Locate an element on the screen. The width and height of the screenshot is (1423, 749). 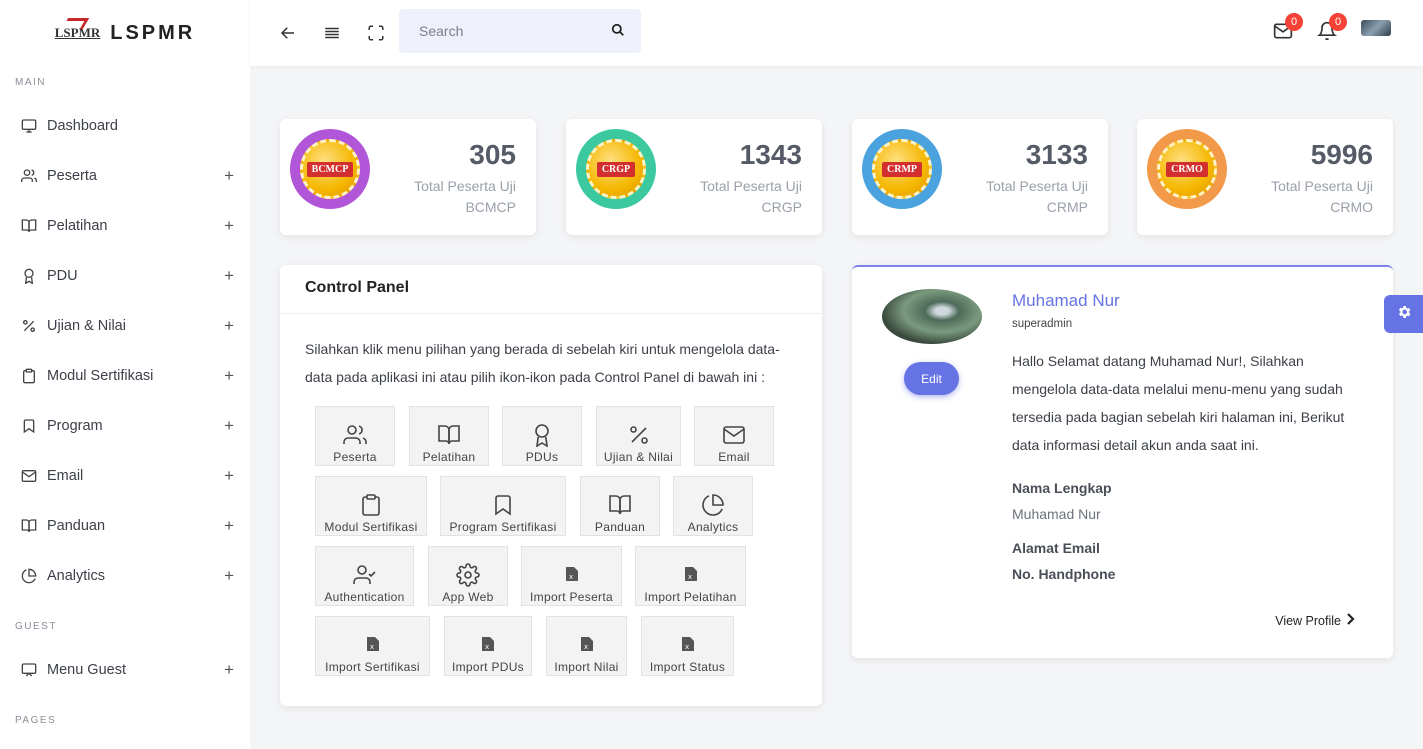
section-pages-label: PAGES is located at coordinates (36, 720).